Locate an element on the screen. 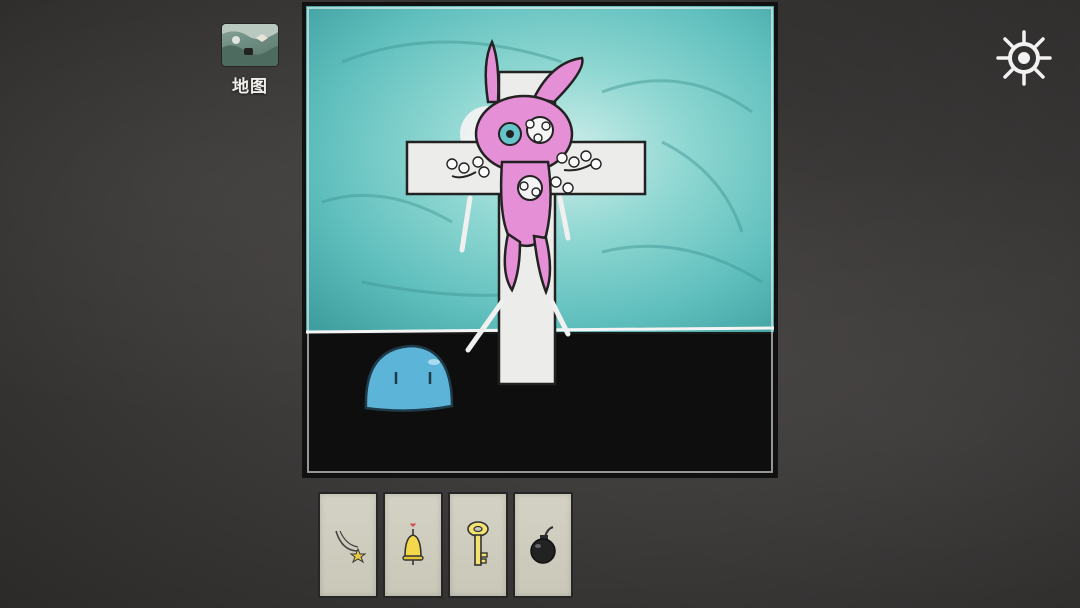 Image resolution: width=1080 pixels, height=608 pixels. inventory-slot-necklace is located at coordinates (348, 545).